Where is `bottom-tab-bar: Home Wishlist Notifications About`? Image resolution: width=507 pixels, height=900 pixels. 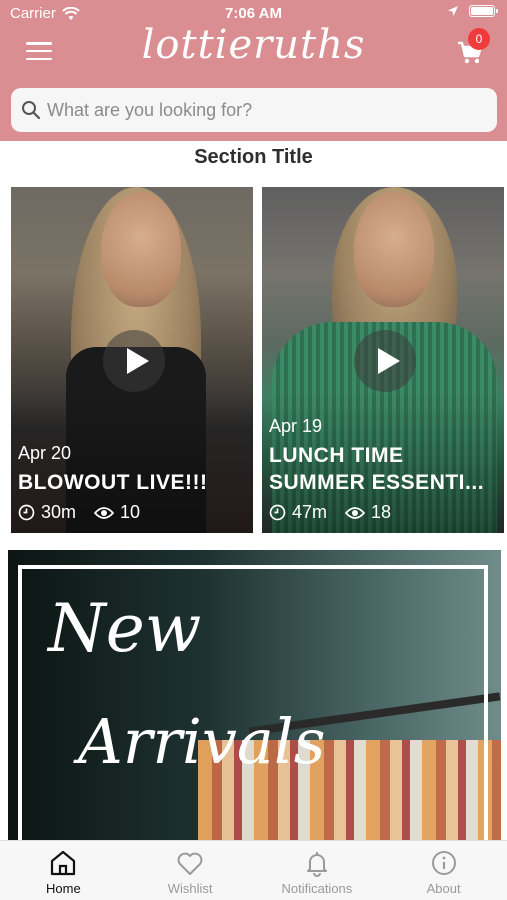
bottom-tab-bar: Home Wishlist Notifications About is located at coordinates (253, 870).